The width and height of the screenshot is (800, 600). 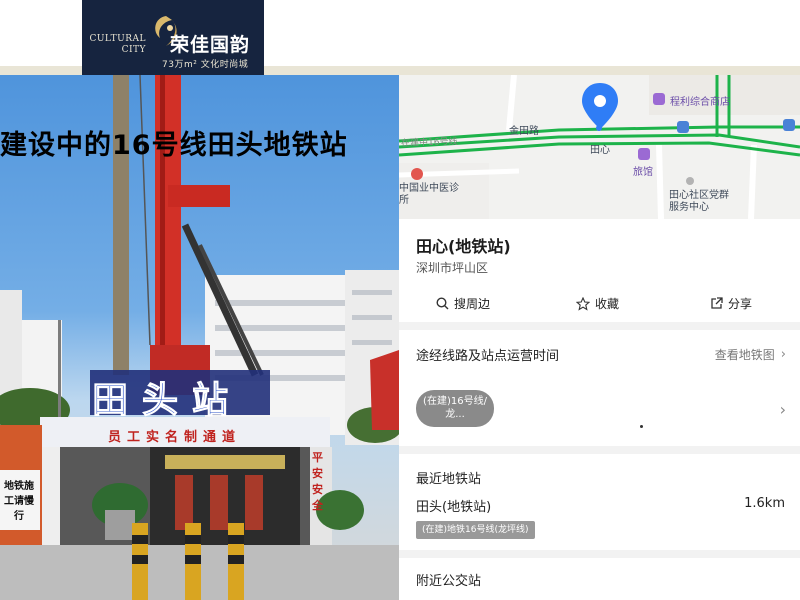 I want to click on favorite-label: 收藏, so click(x=607, y=304).